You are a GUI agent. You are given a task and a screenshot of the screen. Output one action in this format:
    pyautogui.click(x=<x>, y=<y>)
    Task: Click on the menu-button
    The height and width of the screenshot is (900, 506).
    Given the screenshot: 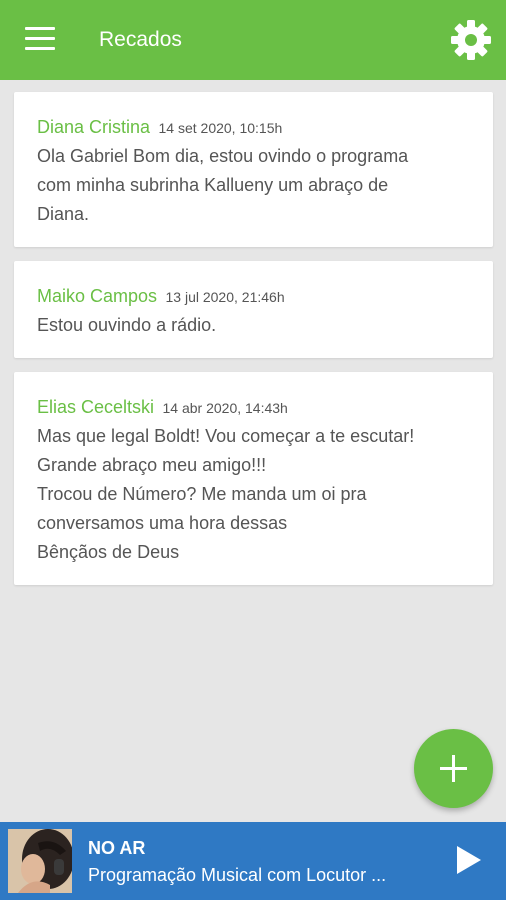 What is the action you would take?
    pyautogui.click(x=40, y=40)
    